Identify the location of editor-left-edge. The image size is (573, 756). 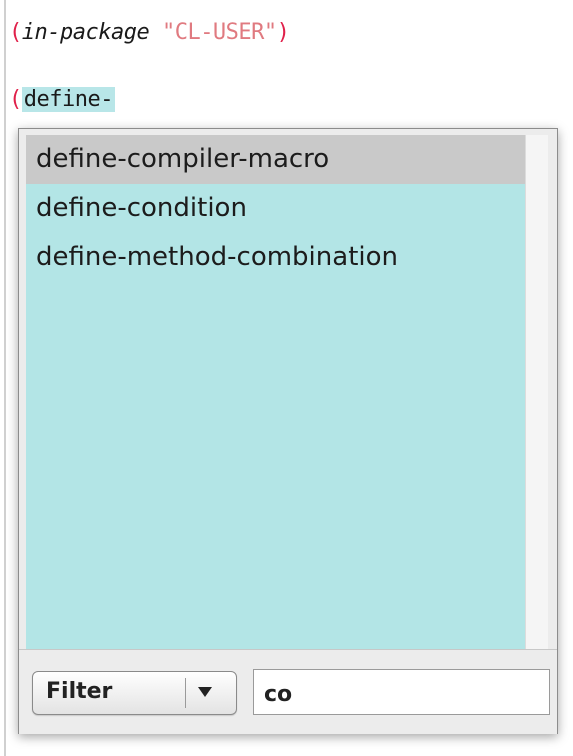
(5, 378).